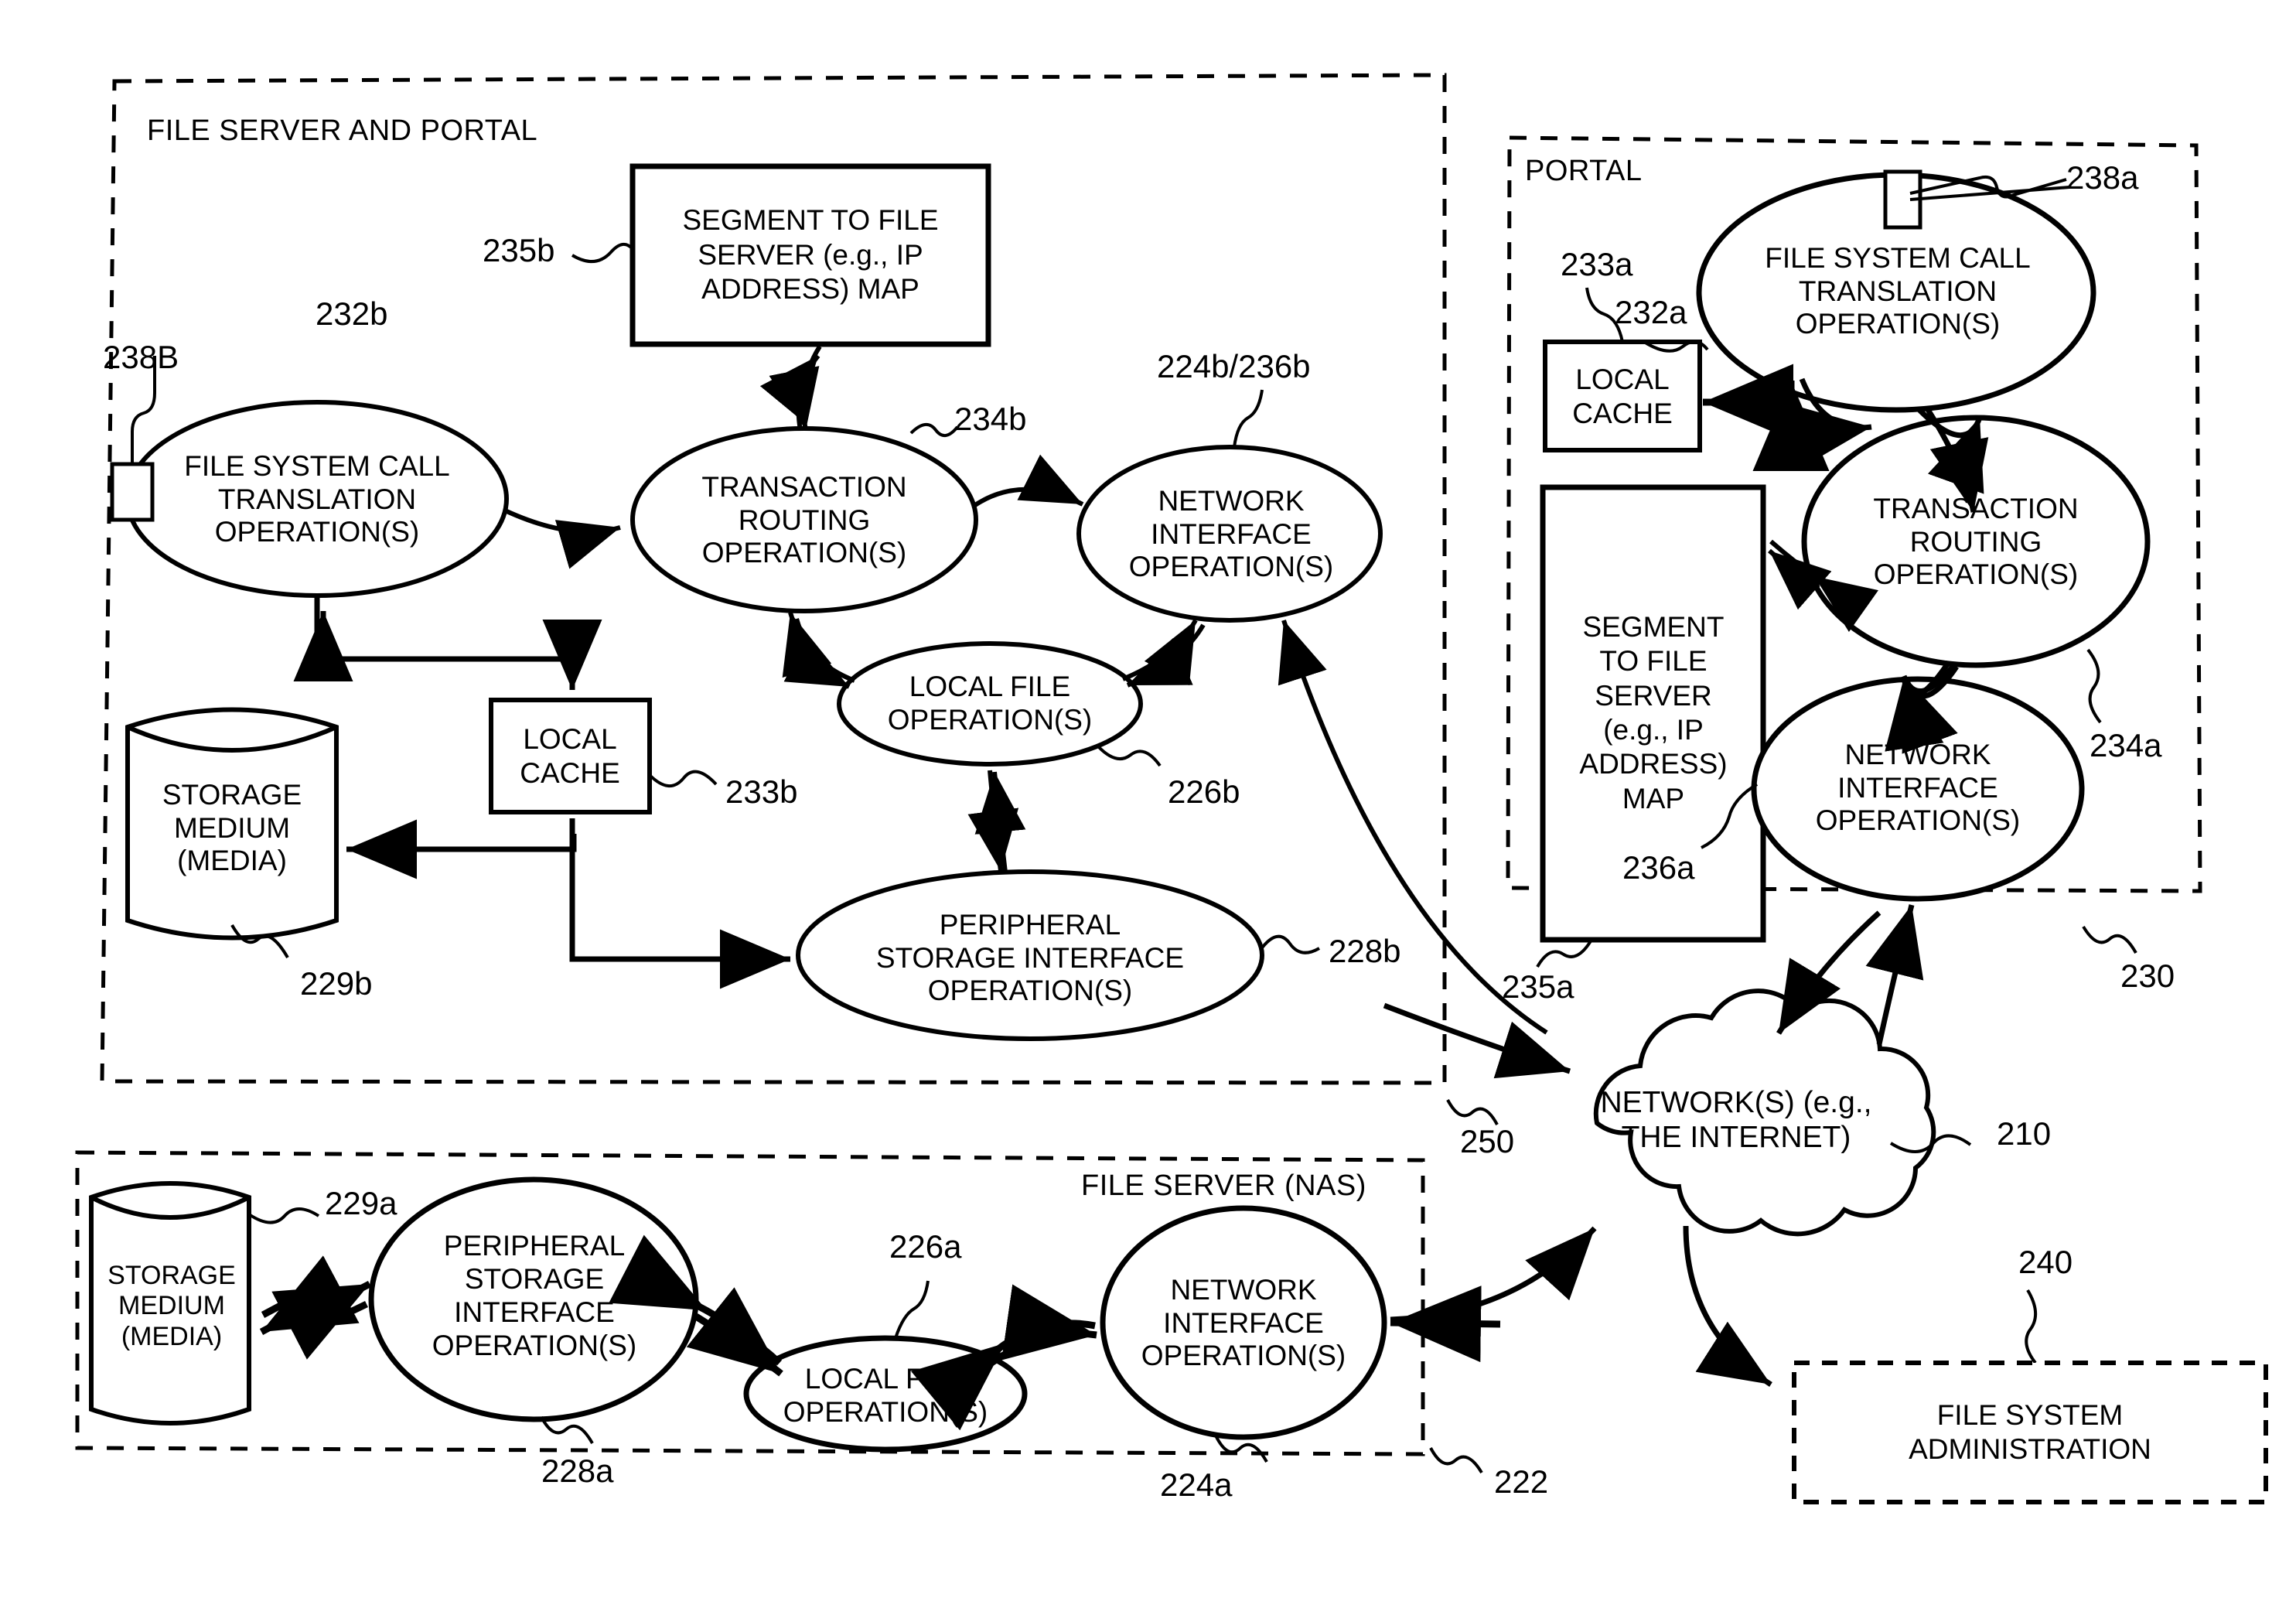  I want to click on ellipse-network-interface-nas, so click(1243, 1322).